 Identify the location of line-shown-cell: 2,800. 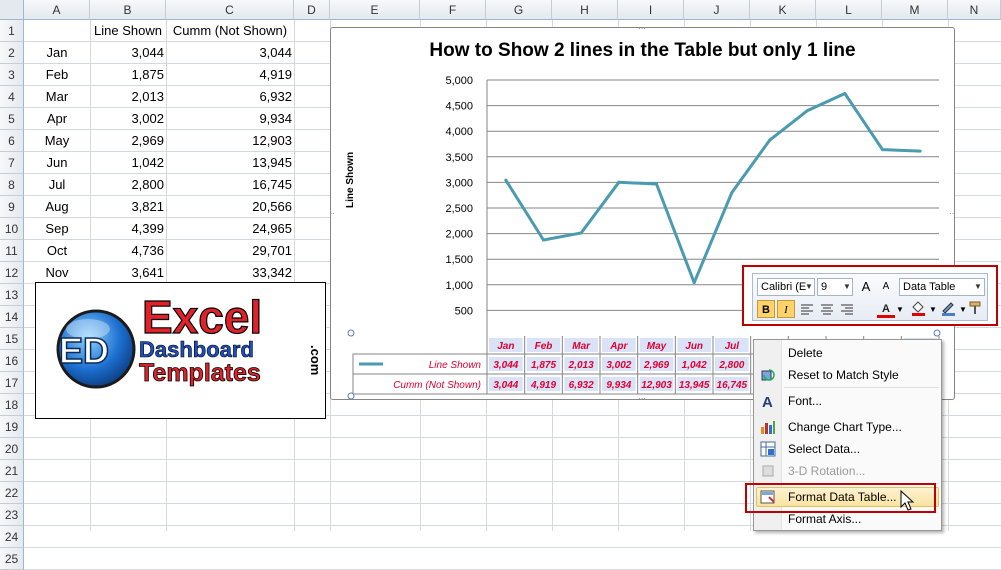
(127, 185).